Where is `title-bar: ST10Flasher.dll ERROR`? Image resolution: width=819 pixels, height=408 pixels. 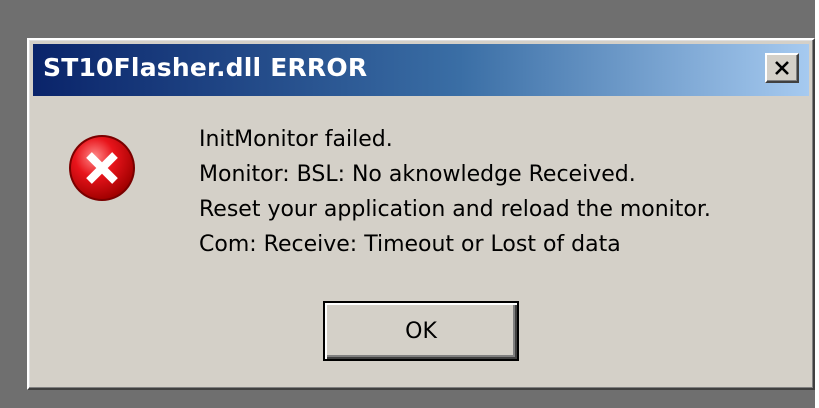
title-bar: ST10Flasher.dll ERROR is located at coordinates (421, 70).